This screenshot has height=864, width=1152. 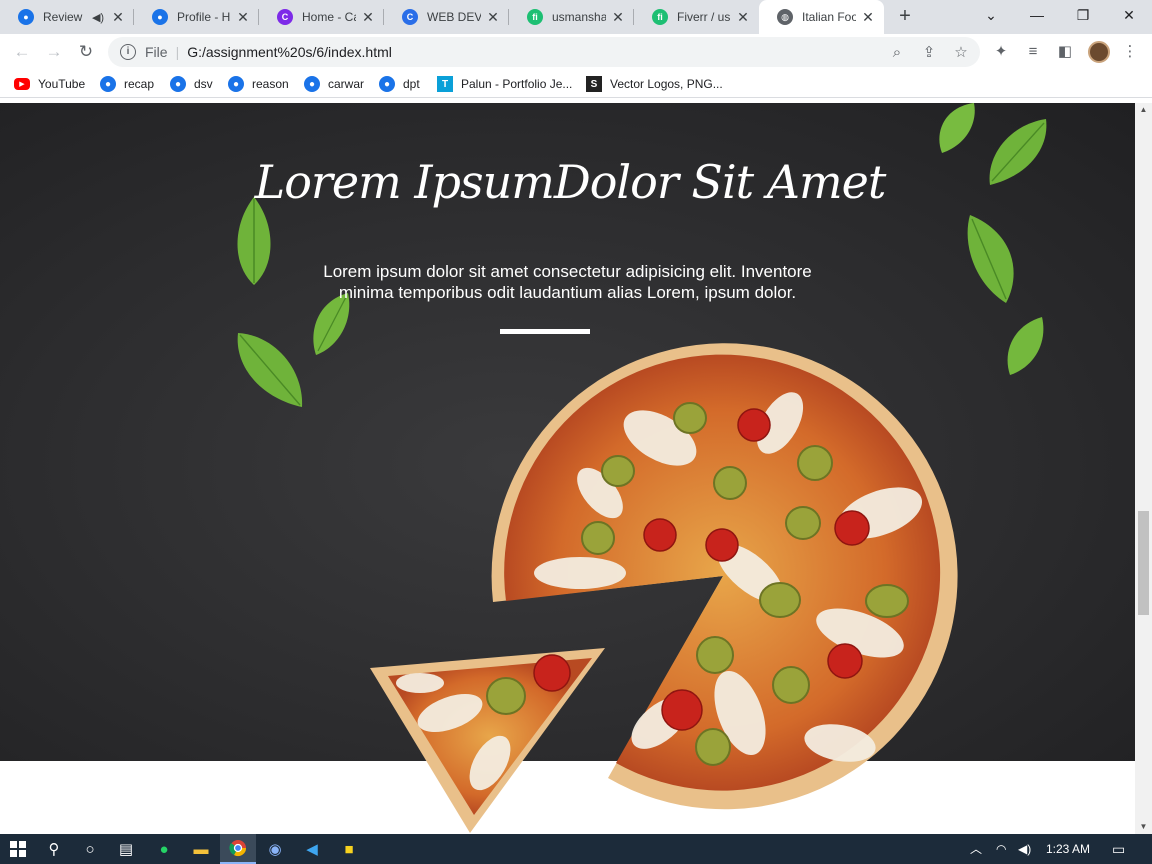 What do you see at coordinates (445, 84) in the screenshot?
I see `t-icon: T` at bounding box center [445, 84].